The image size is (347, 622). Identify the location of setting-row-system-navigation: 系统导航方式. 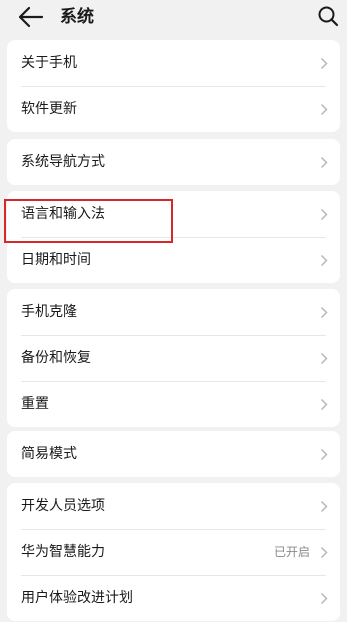
(173, 162).